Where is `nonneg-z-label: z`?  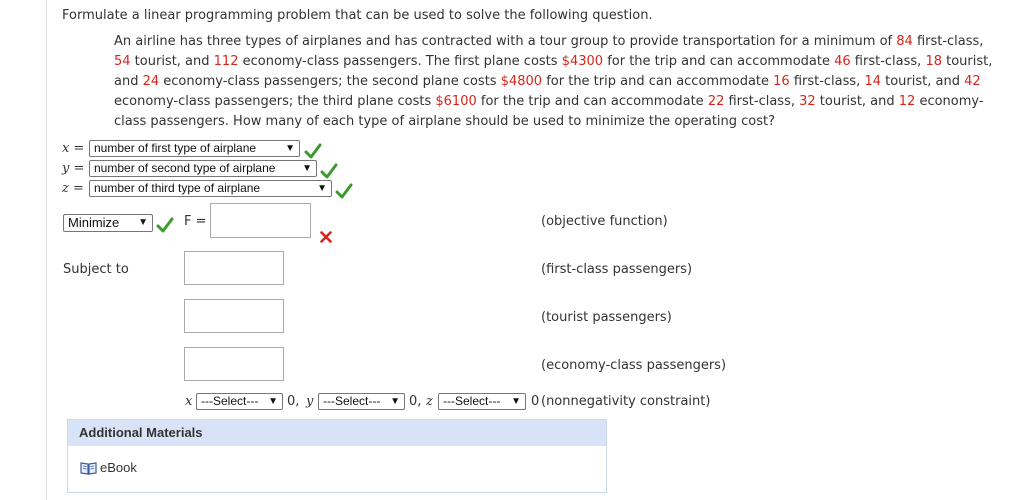 nonneg-z-label: z is located at coordinates (429, 401).